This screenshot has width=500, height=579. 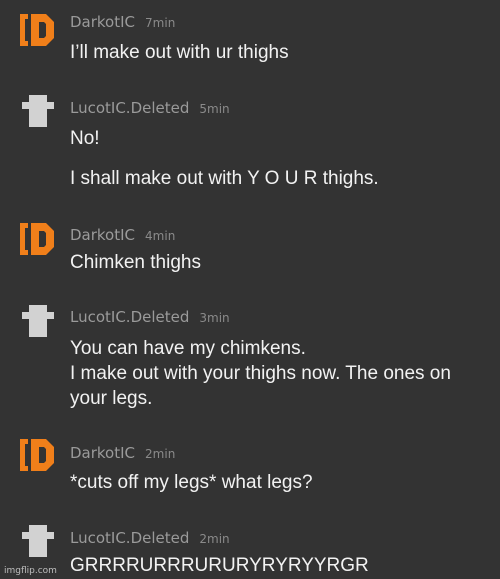 What do you see at coordinates (30, 571) in the screenshot?
I see `watermark: imgflip.com` at bounding box center [30, 571].